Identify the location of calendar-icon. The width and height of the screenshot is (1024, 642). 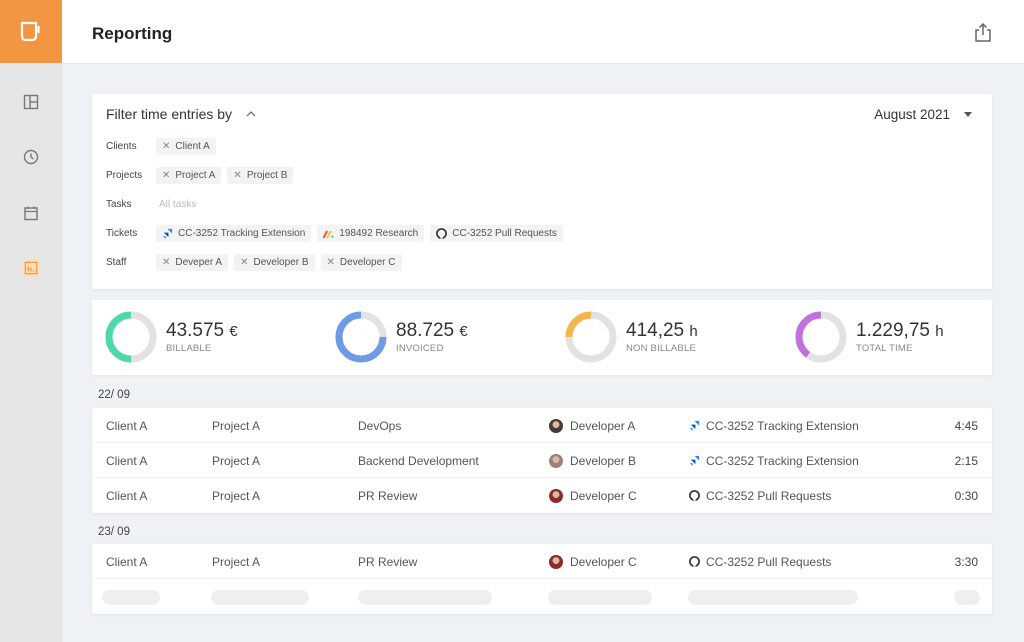
(31, 213).